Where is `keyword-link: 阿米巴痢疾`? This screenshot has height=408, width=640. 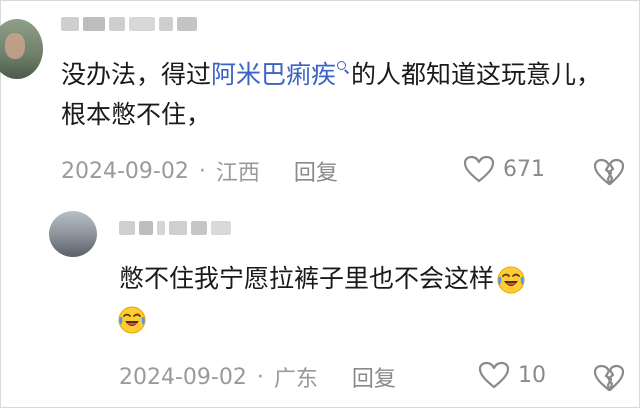
keyword-link: 阿米巴痢疾 is located at coordinates (273, 74).